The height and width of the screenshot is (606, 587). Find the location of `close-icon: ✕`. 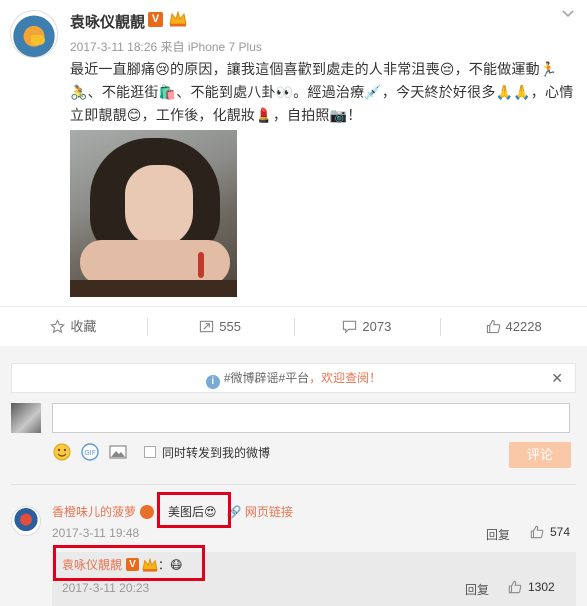

close-icon: ✕ is located at coordinates (557, 378).